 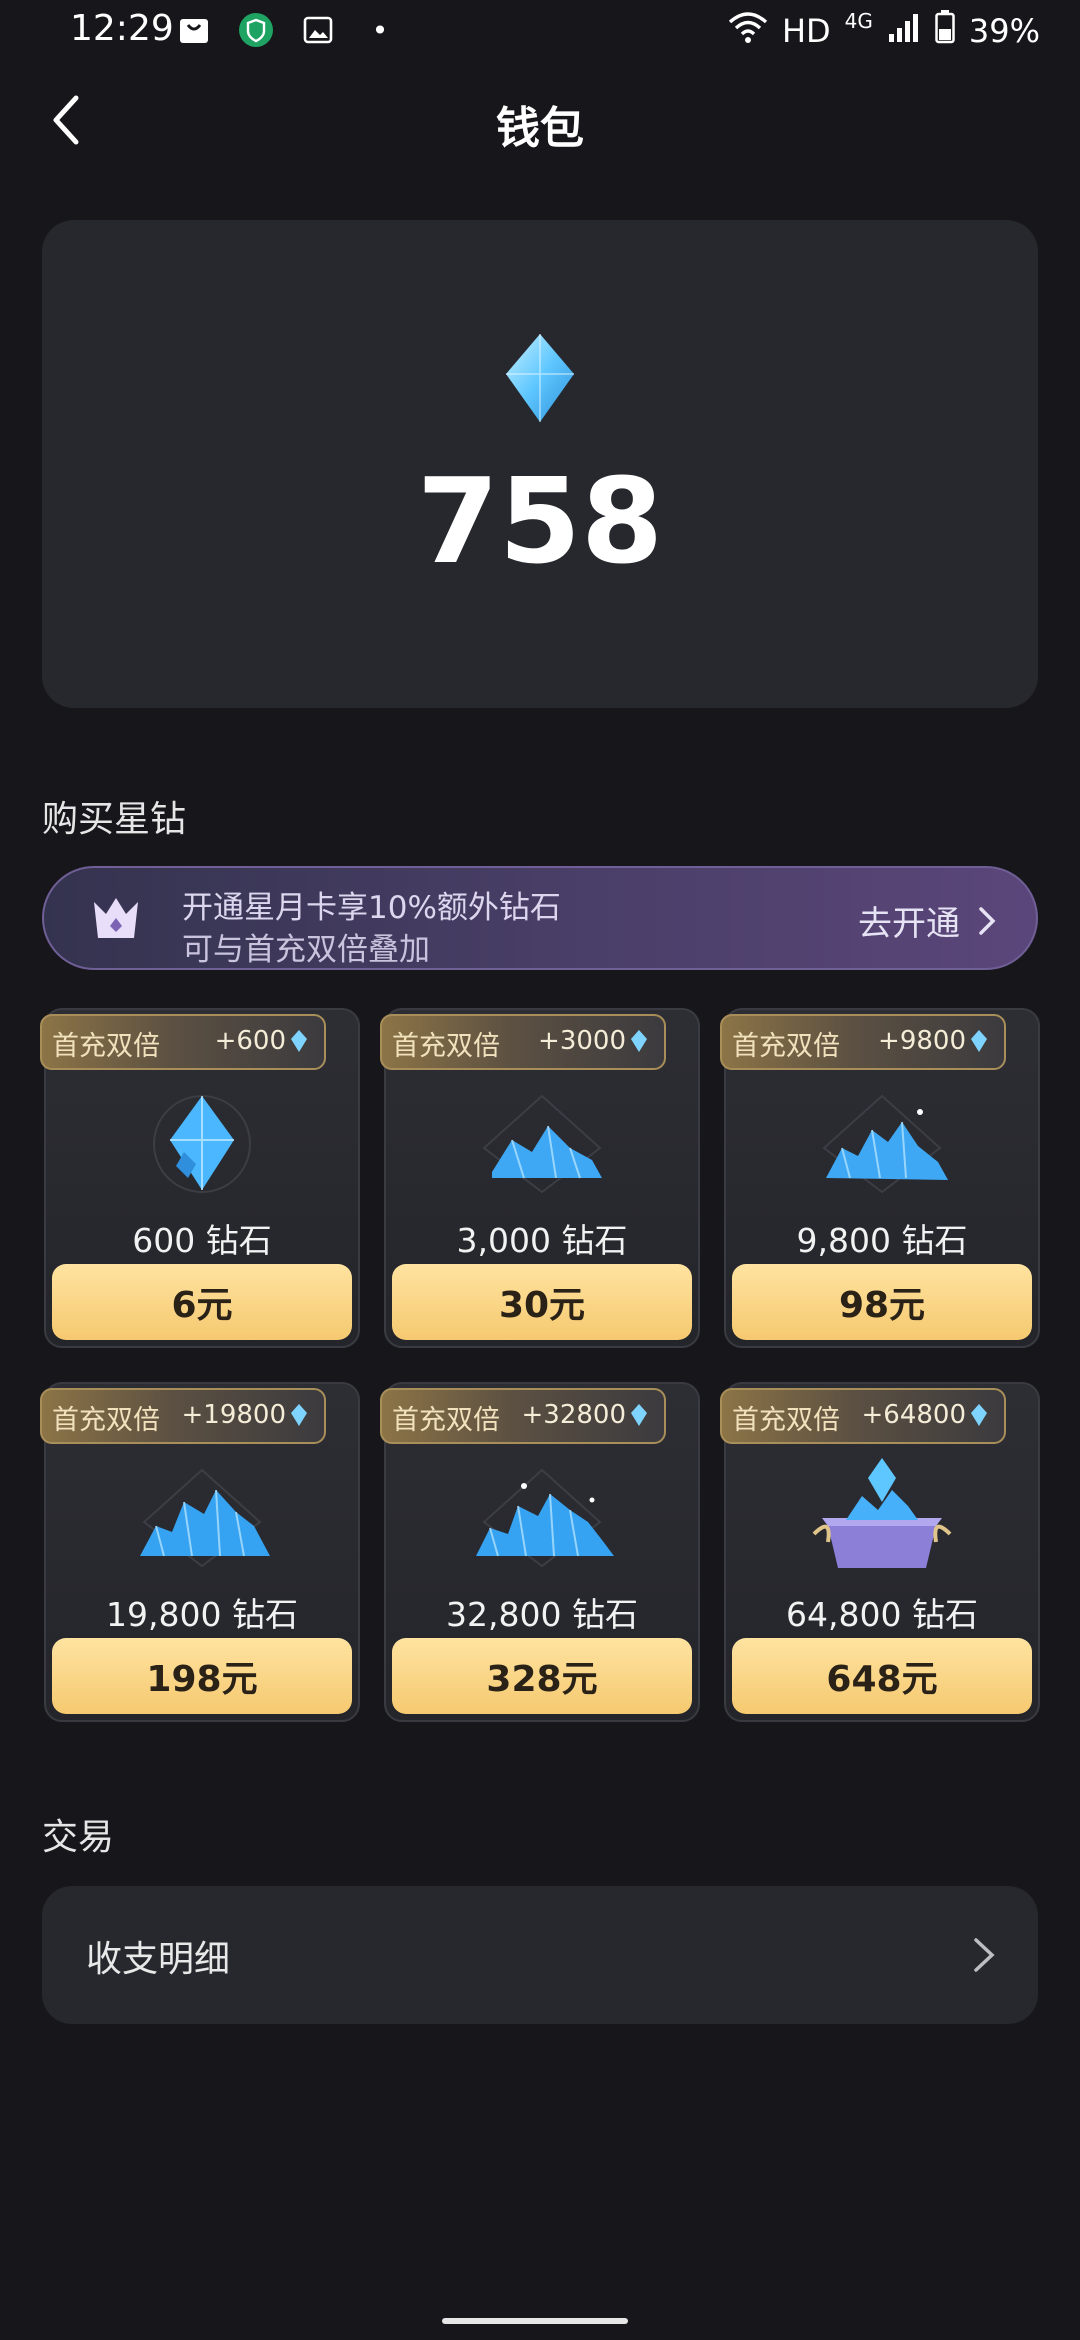 I want to click on package-card-19800: 首充双倍 +19800 19,800 钻石 198元, so click(x=200, y=1552).